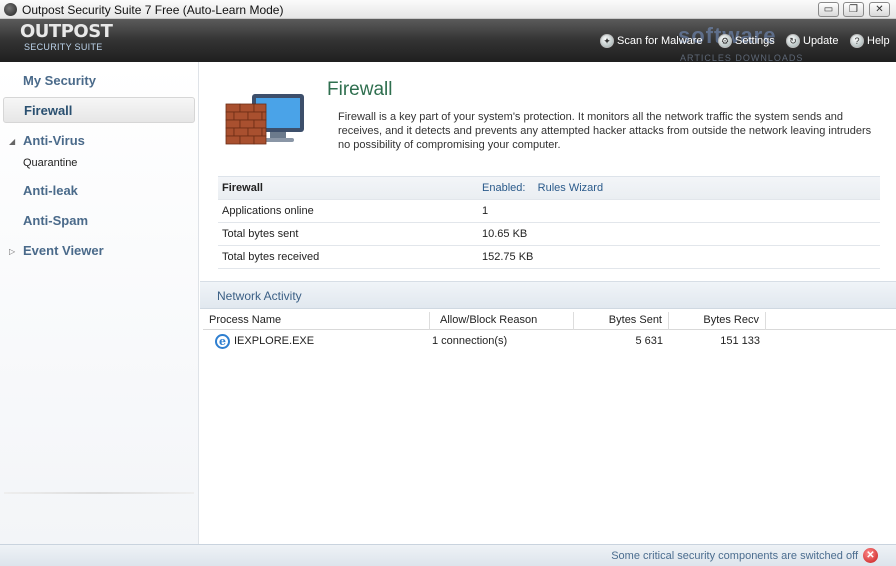  I want to click on help-icon: ?, so click(857, 41).